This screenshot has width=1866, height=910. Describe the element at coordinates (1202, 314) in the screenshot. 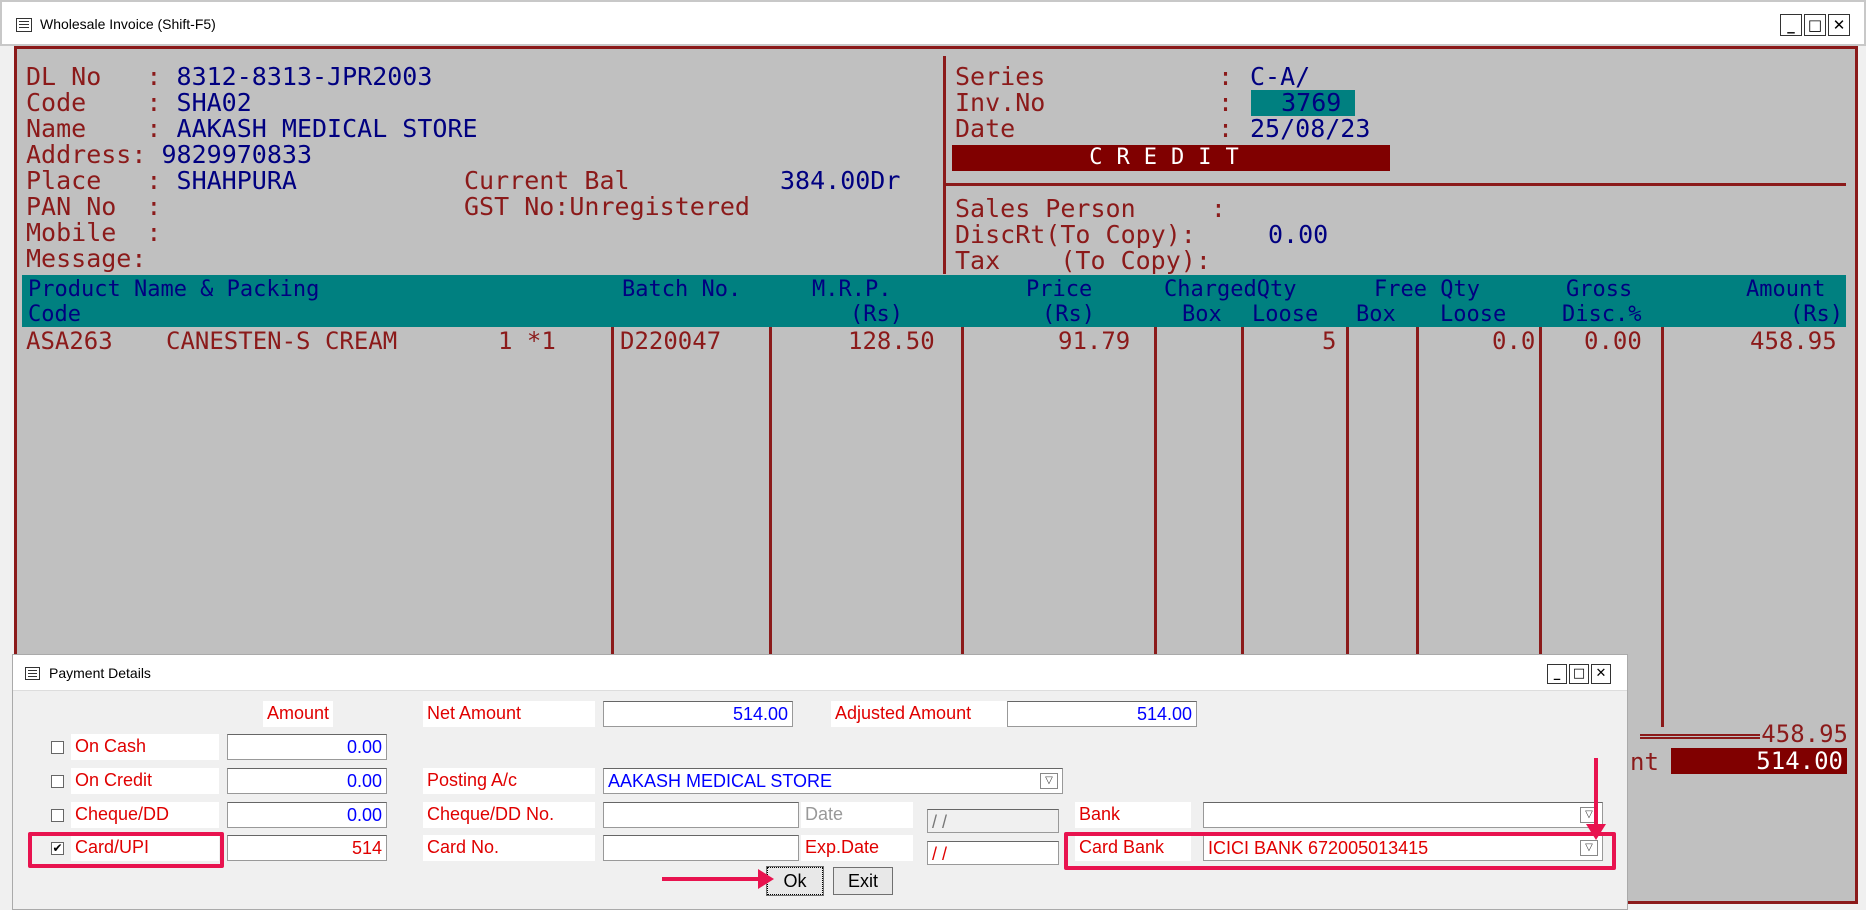

I see `col-box: Box` at that location.